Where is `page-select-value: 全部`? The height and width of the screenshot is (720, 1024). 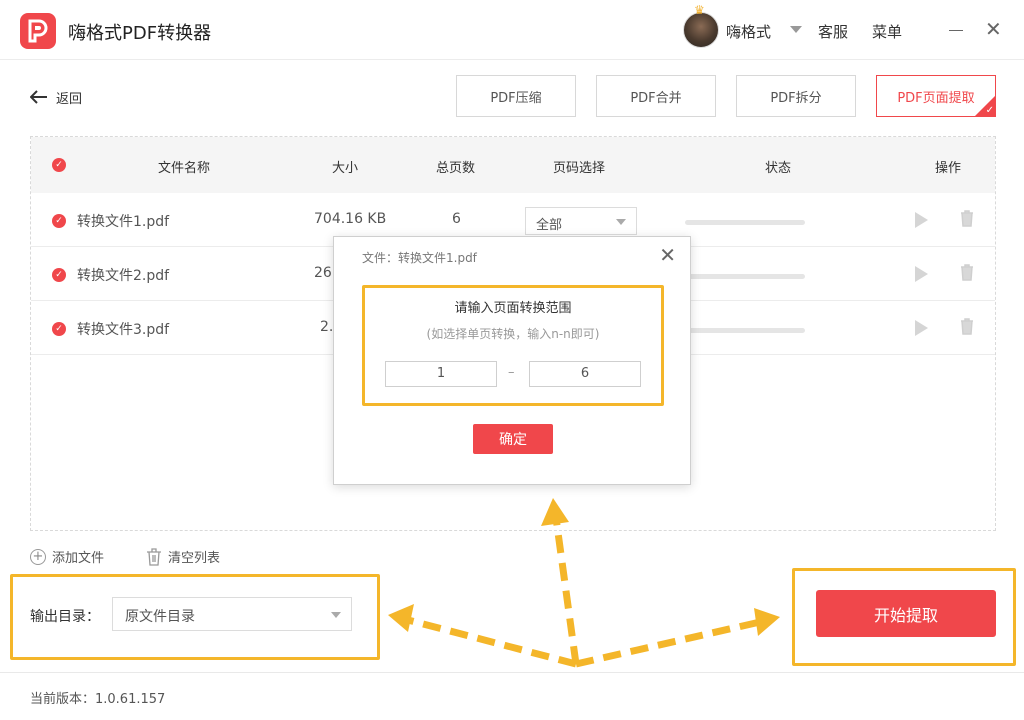
page-select-value: 全部 is located at coordinates (549, 225).